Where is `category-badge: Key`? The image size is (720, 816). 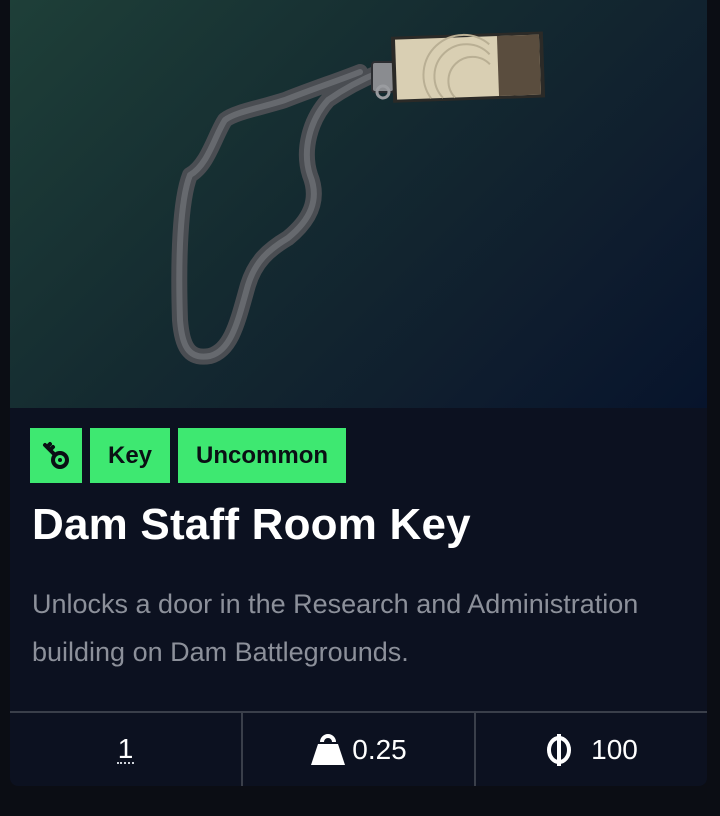
category-badge: Key is located at coordinates (130, 455).